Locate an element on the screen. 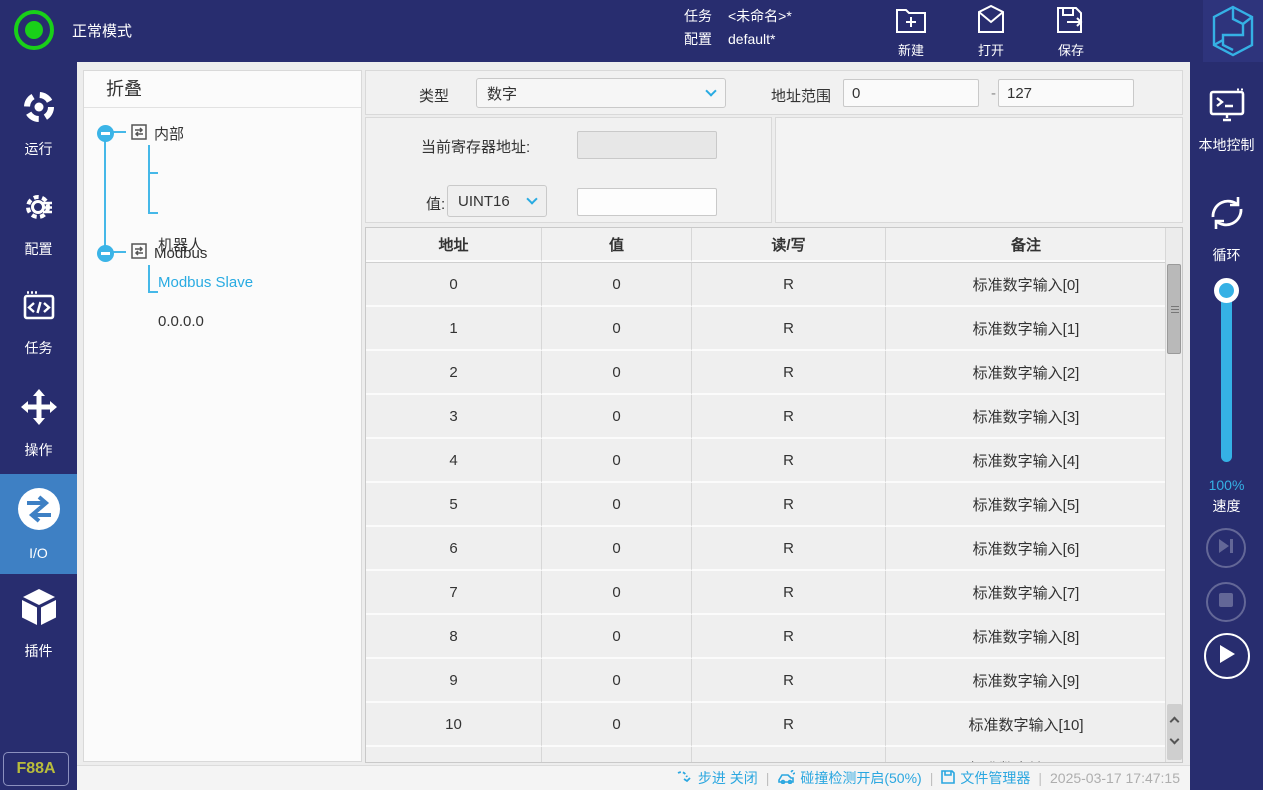  type-label: 类型 is located at coordinates (434, 96).